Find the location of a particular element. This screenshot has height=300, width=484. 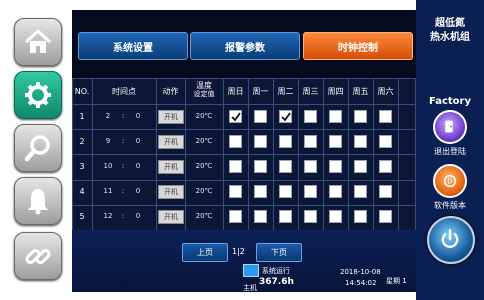

tab-alarm-parameters: 报警参数 is located at coordinates (245, 46).